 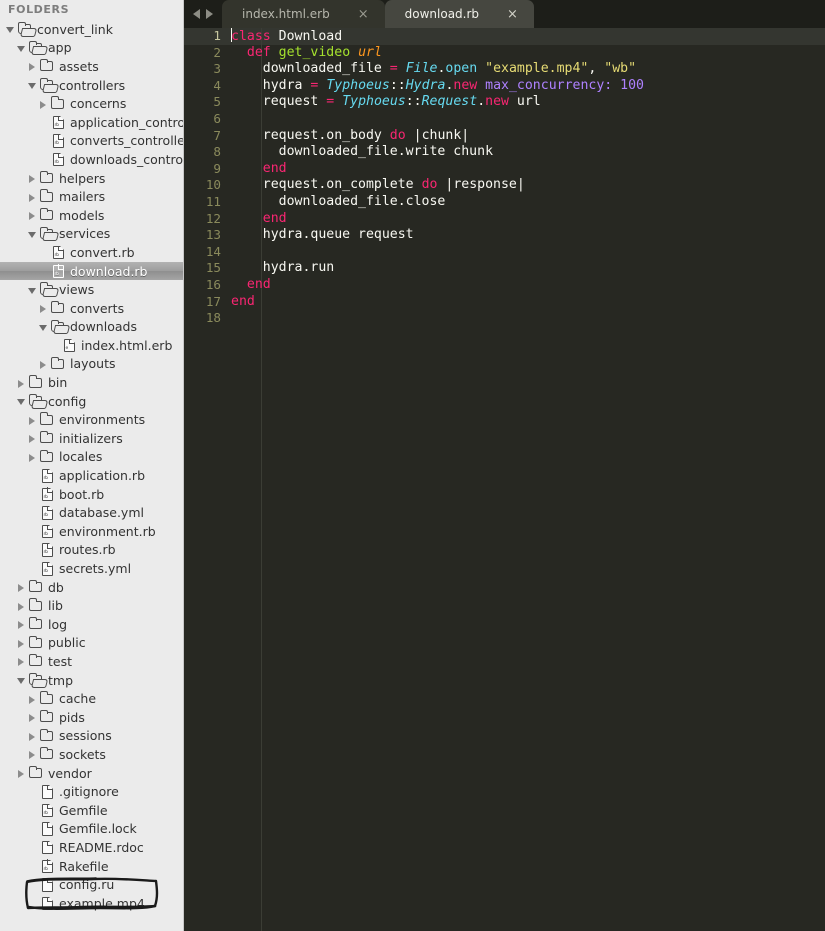 What do you see at coordinates (504, 219) in the screenshot?
I see `code-line-12: 12 end` at bounding box center [504, 219].